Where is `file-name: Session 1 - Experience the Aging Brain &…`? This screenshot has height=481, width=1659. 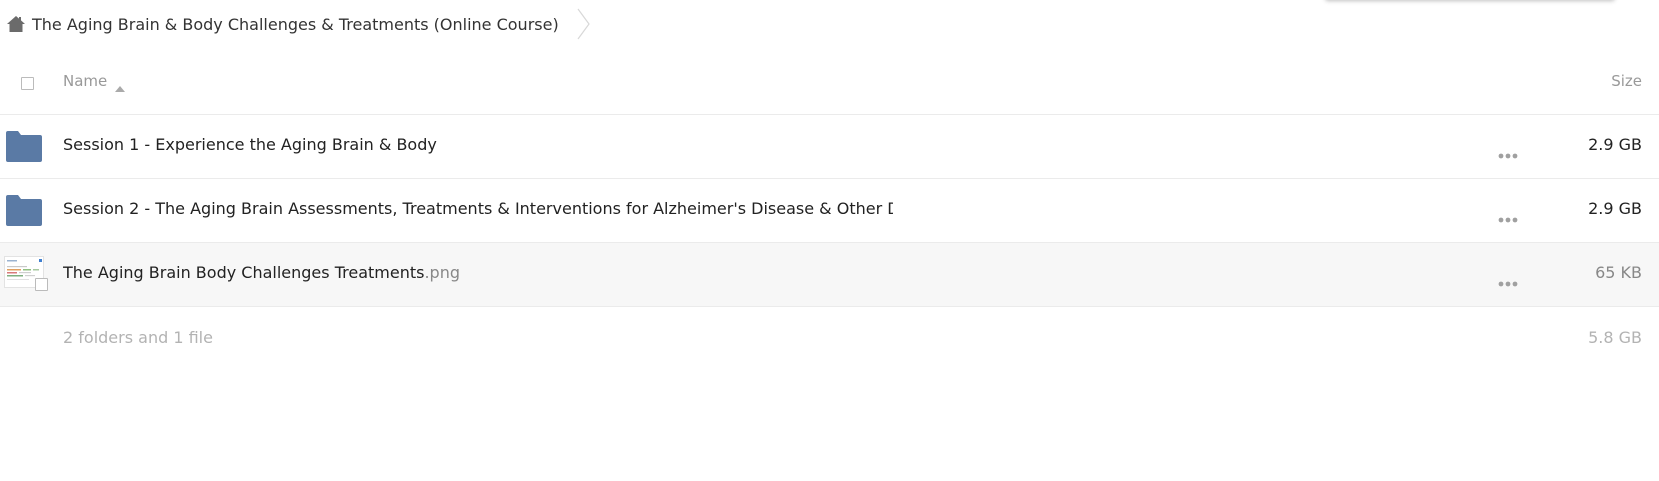 file-name: Session 1 - Experience the Aging Brain &… is located at coordinates (250, 144).